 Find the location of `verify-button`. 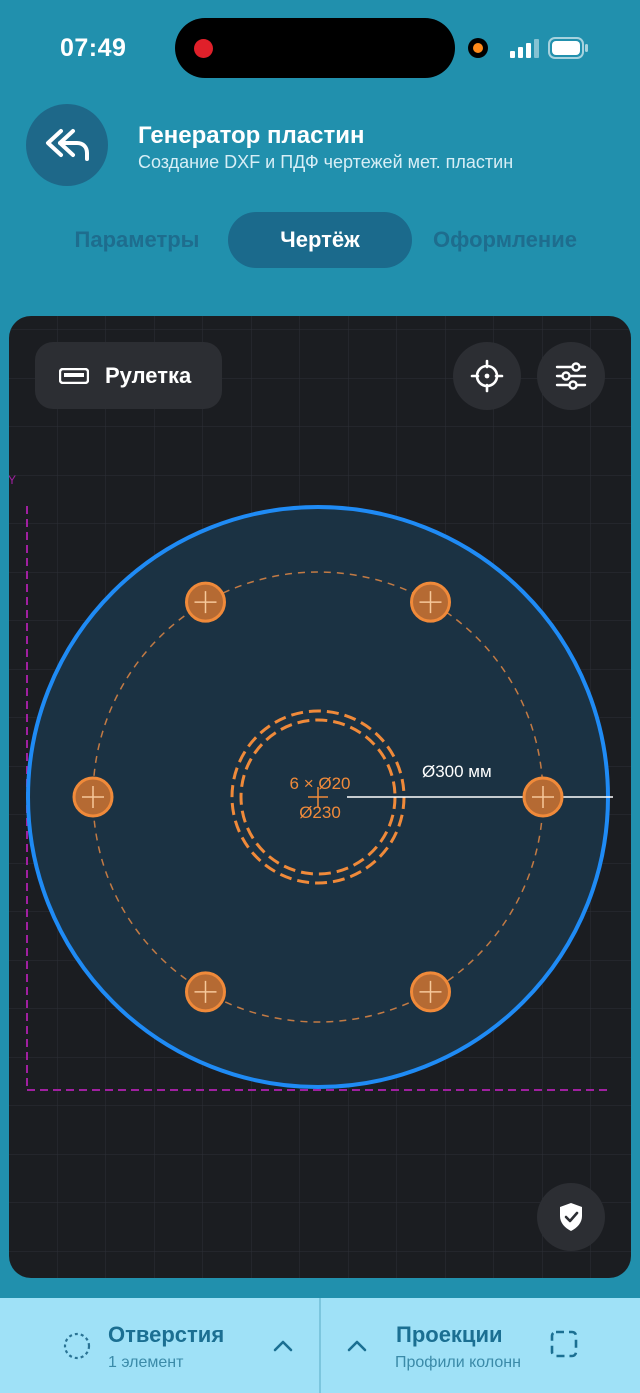

verify-button is located at coordinates (571, 1217).